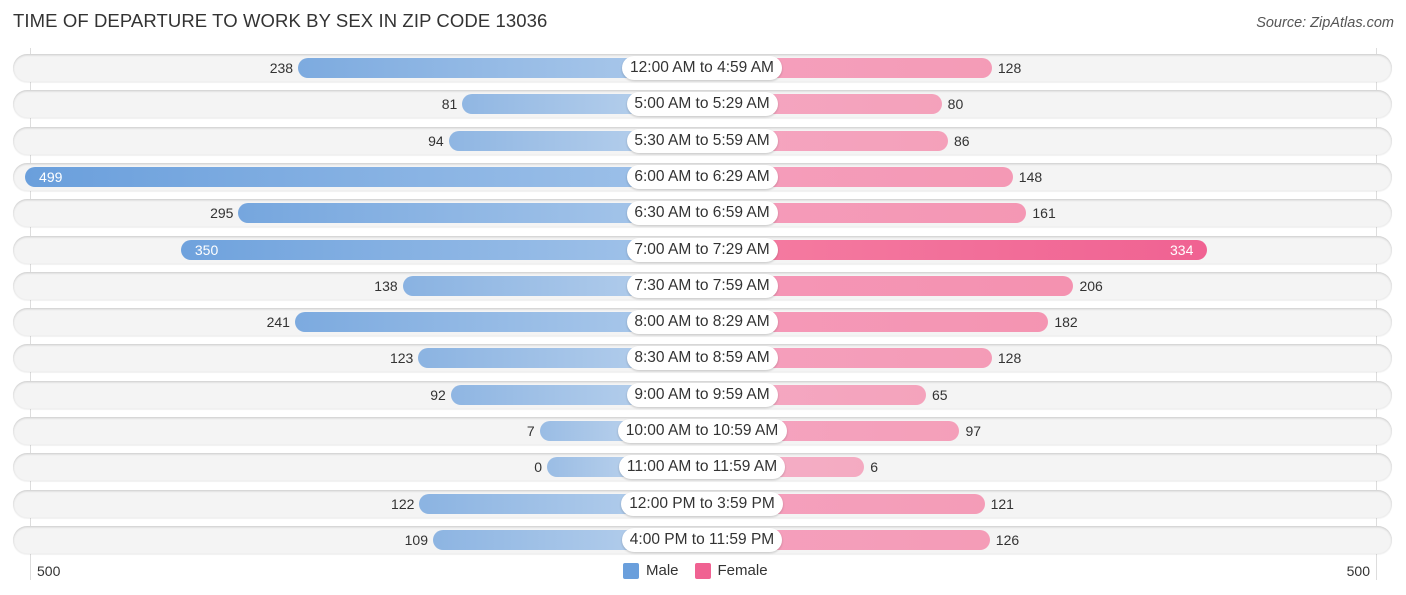 This screenshot has width=1406, height=595. What do you see at coordinates (702, 249) in the screenshot?
I see `category-label: 7:00 AM to 7:29 AM` at bounding box center [702, 249].